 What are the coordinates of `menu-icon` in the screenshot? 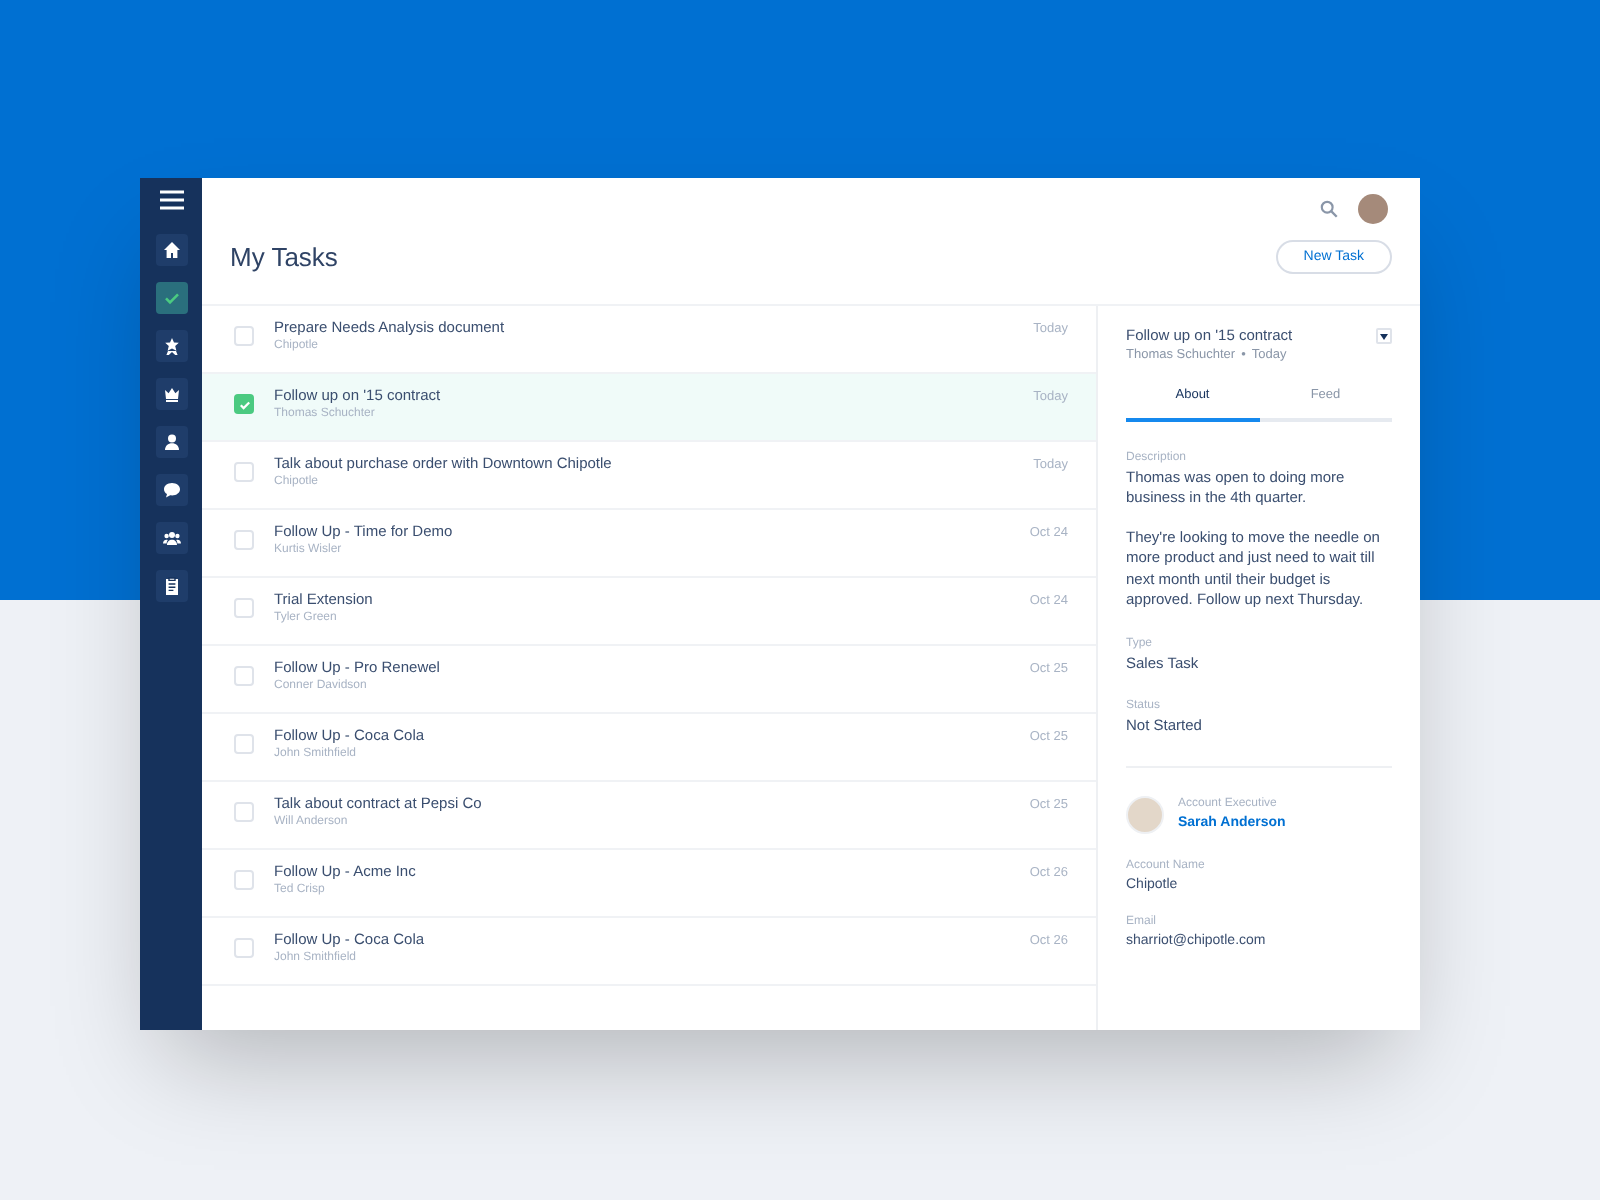 It's located at (171, 200).